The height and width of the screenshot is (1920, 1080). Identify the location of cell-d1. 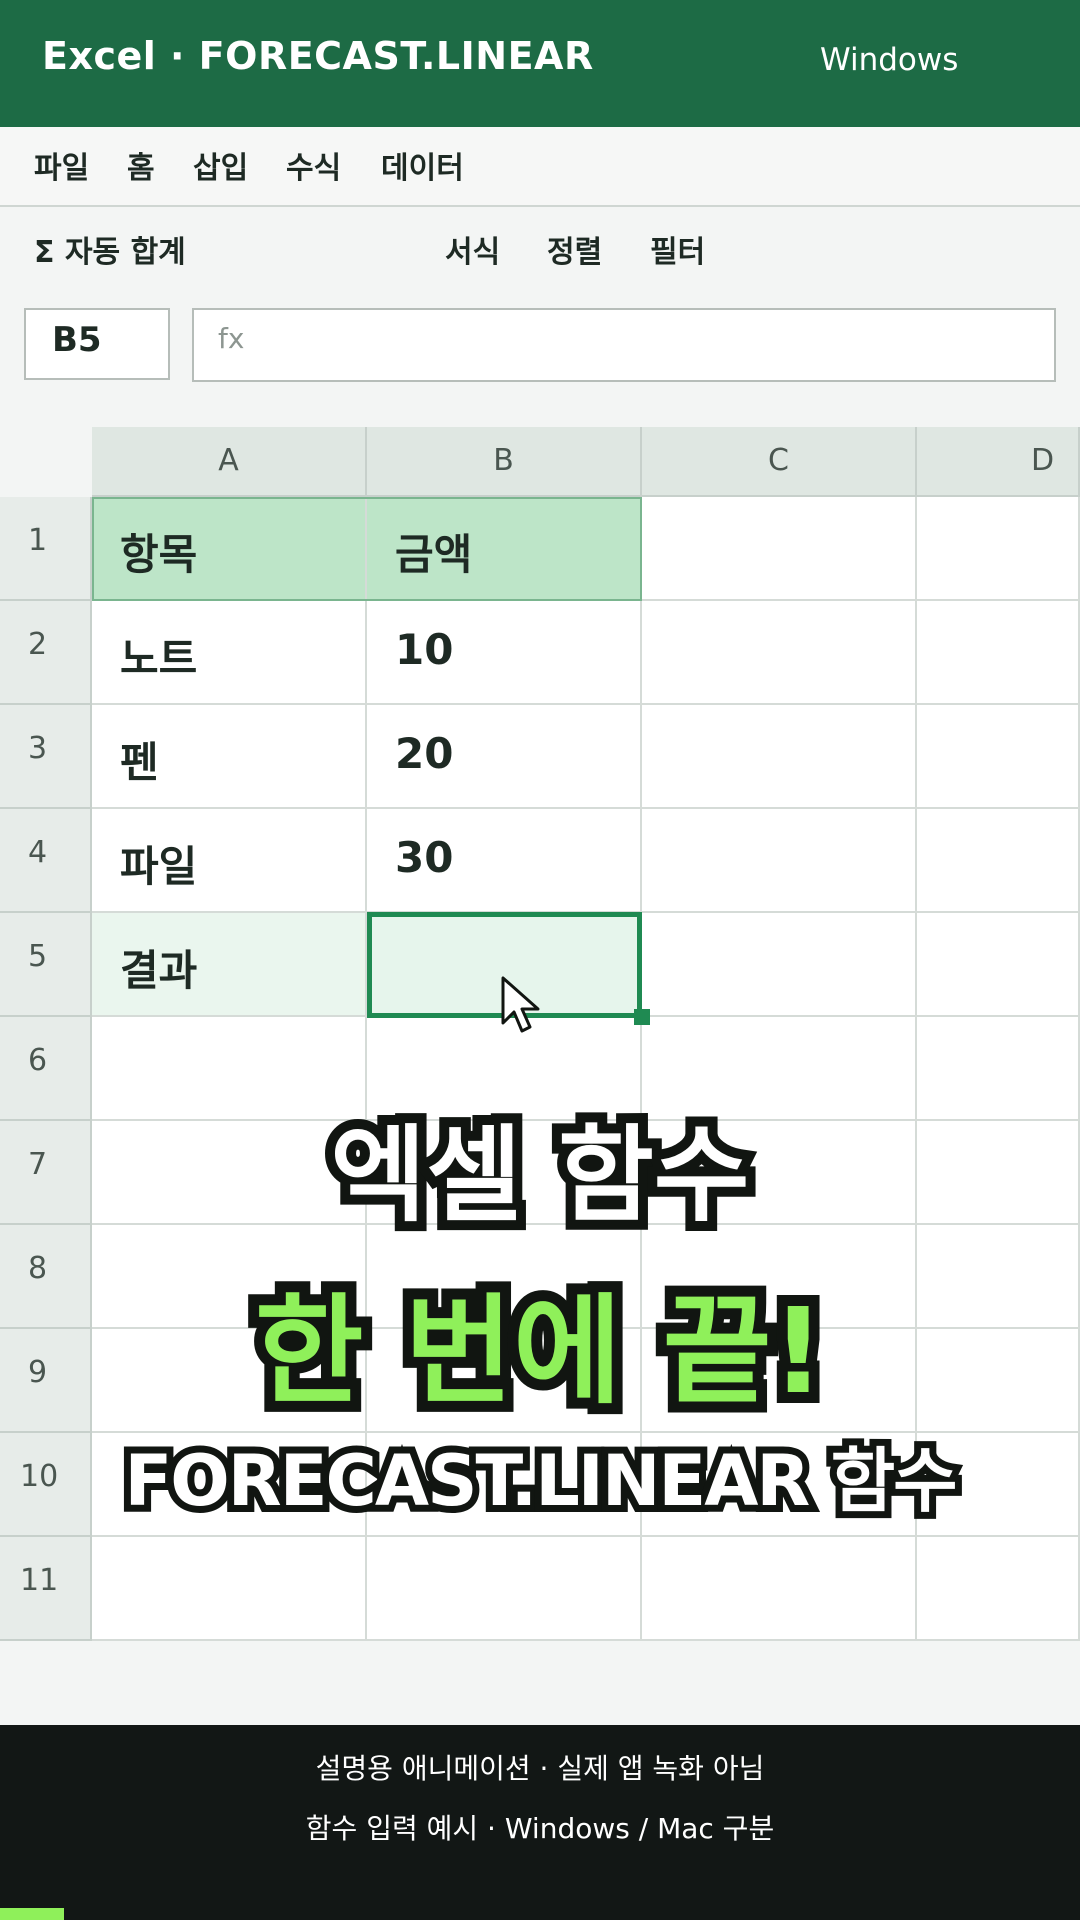
(998, 549).